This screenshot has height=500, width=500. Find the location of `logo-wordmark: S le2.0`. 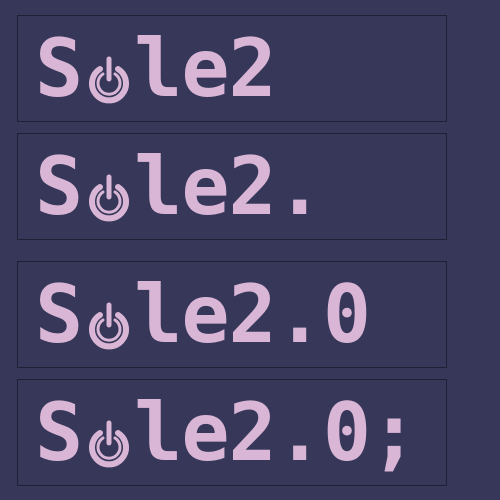

logo-wordmark: S le2.0 is located at coordinates (203, 314).